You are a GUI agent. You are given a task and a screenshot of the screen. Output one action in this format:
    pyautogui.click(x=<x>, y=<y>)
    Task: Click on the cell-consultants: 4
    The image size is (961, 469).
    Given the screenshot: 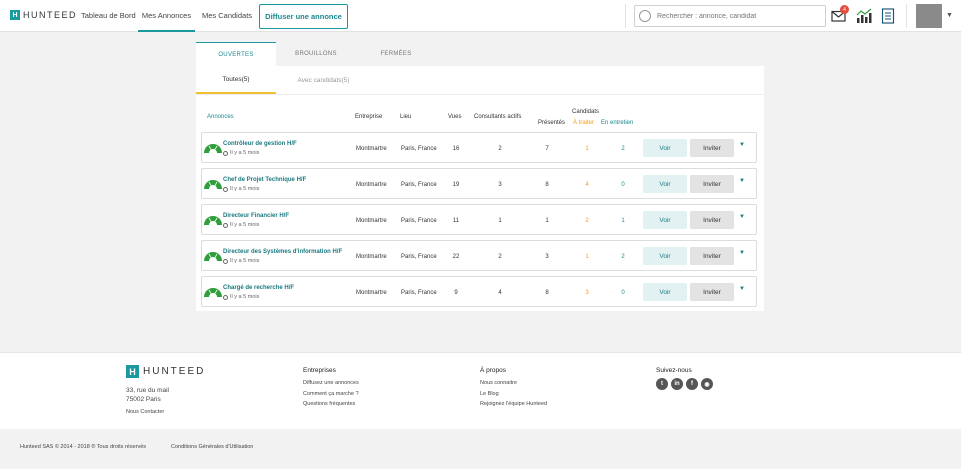 What is the action you would take?
    pyautogui.click(x=500, y=292)
    